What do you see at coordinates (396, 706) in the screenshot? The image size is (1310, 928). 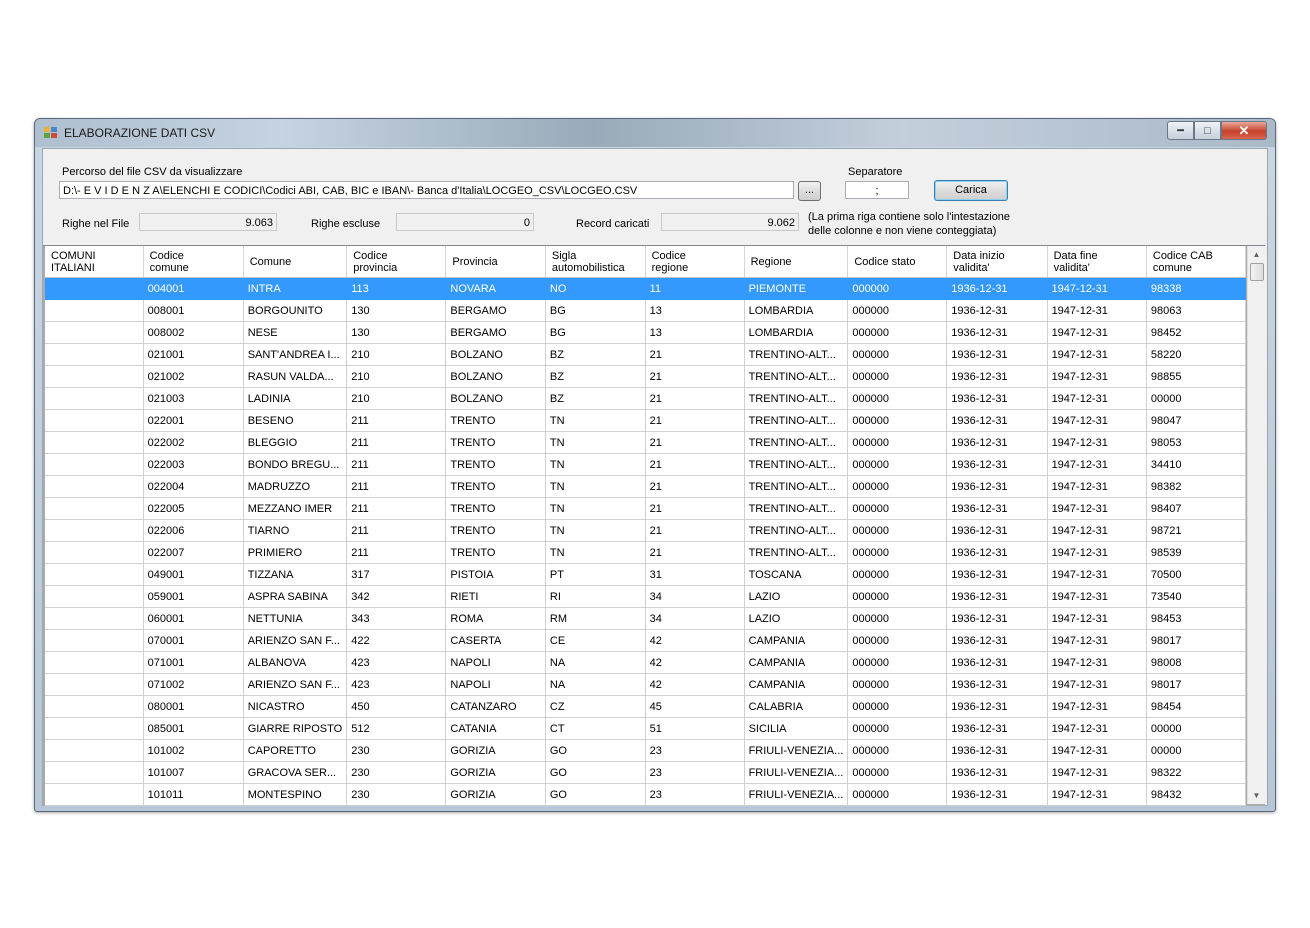 I see `table-cell: 450` at bounding box center [396, 706].